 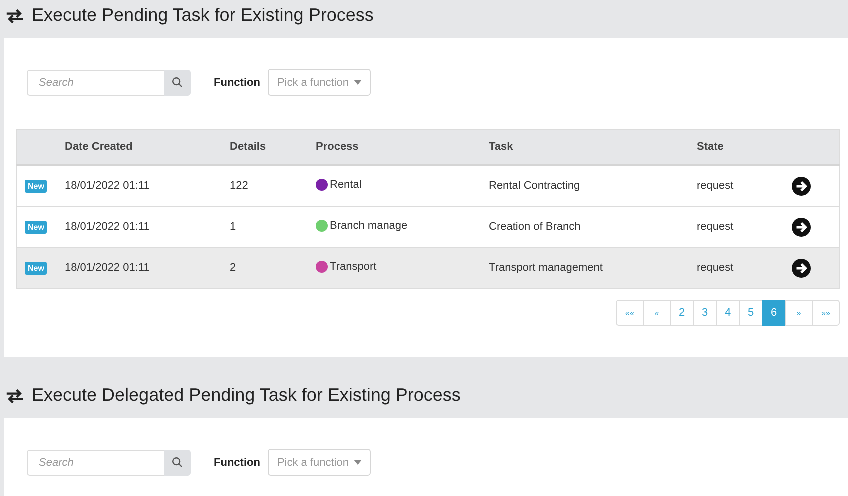 I want to click on table-cell: Transport management, so click(x=546, y=268).